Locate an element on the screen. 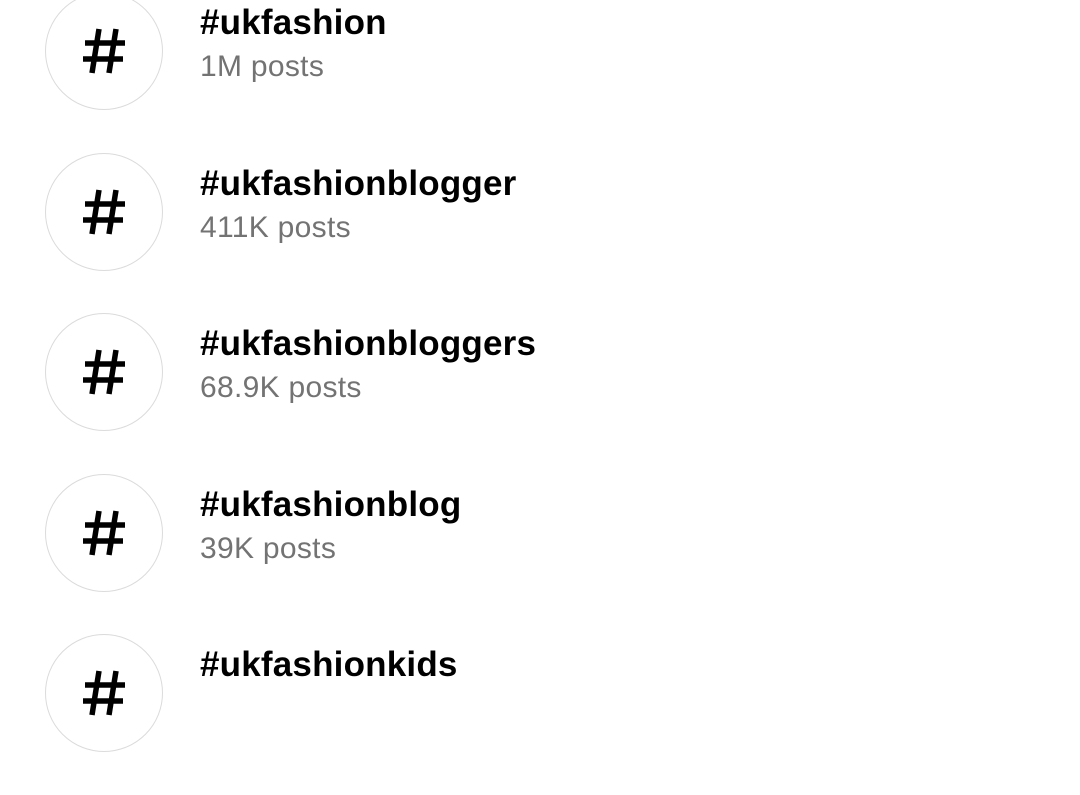  hashtag-text-group: #ukfashionblogger 411K posts is located at coordinates (358, 204).